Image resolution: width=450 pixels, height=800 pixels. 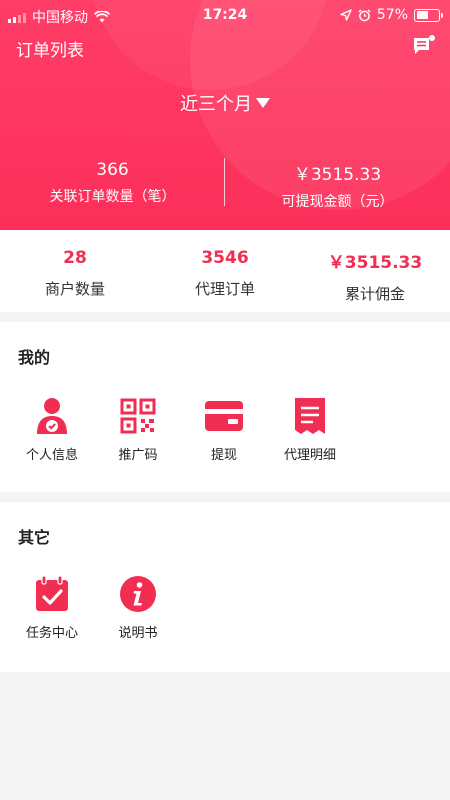 What do you see at coordinates (337, 185) in the screenshot?
I see `withdrawable-stat: ￥3515.33 可提现金额（元）` at bounding box center [337, 185].